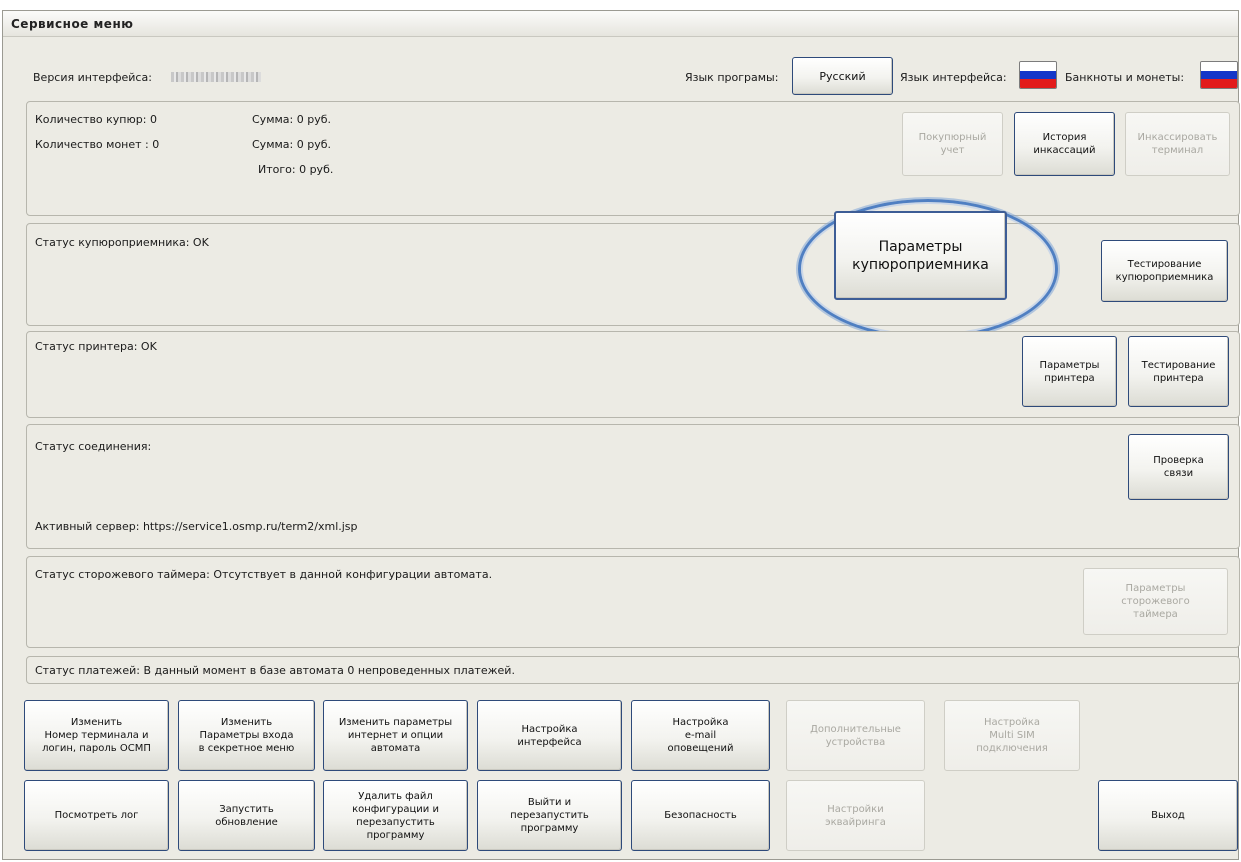 This screenshot has height=862, width=1241. Describe the element at coordinates (97, 144) in the screenshot. I see `coins-count: Количество монет : 0` at that location.